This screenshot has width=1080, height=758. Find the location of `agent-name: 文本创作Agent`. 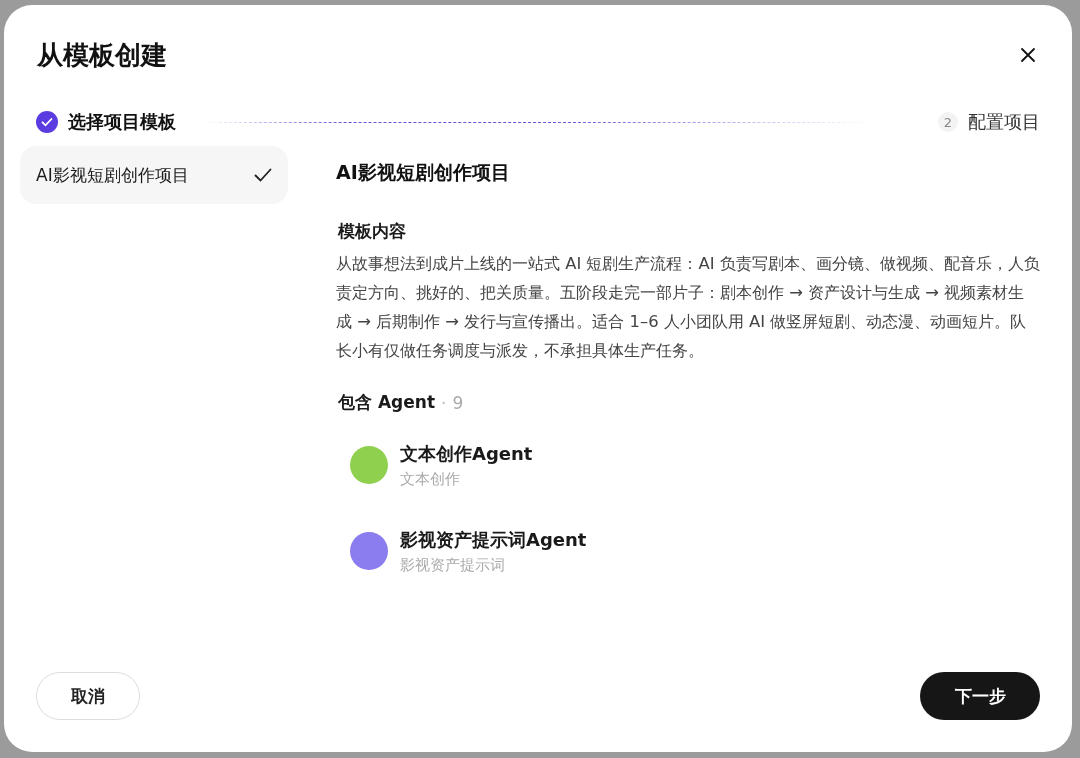

agent-name: 文本创作Agent is located at coordinates (466, 453).